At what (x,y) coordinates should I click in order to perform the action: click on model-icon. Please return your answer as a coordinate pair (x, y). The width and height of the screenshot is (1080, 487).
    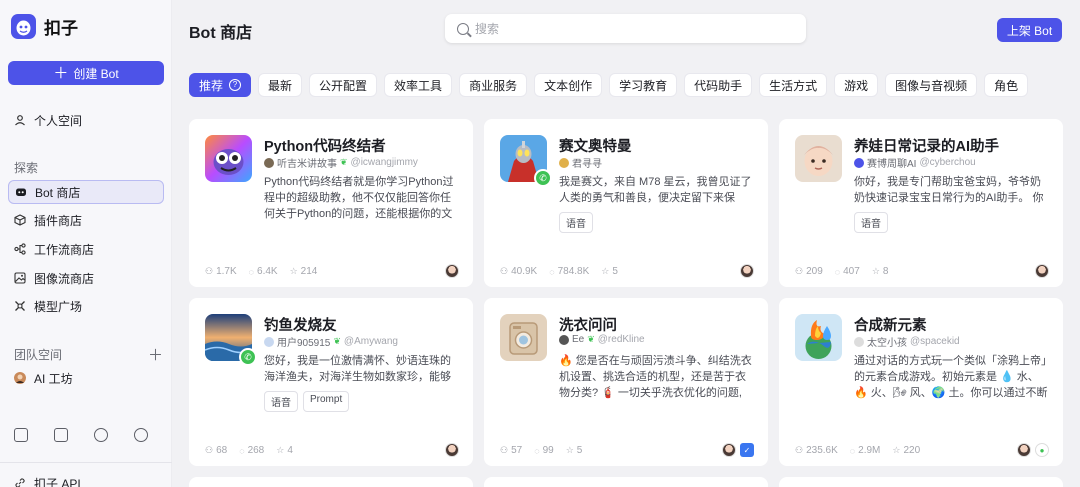
    Looking at the image, I should click on (20, 306).